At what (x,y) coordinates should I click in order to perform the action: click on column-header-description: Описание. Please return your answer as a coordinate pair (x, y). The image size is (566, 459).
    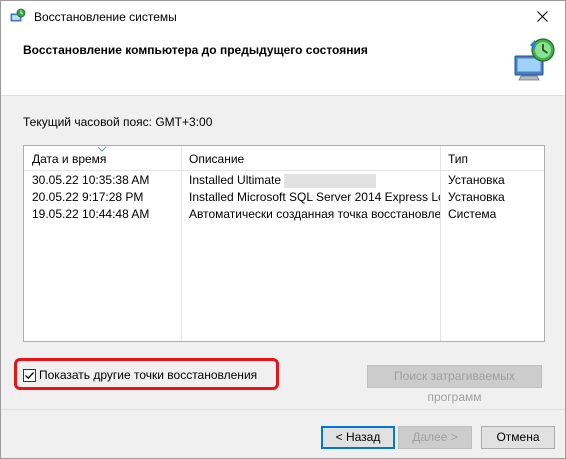
    Looking at the image, I should click on (310, 158).